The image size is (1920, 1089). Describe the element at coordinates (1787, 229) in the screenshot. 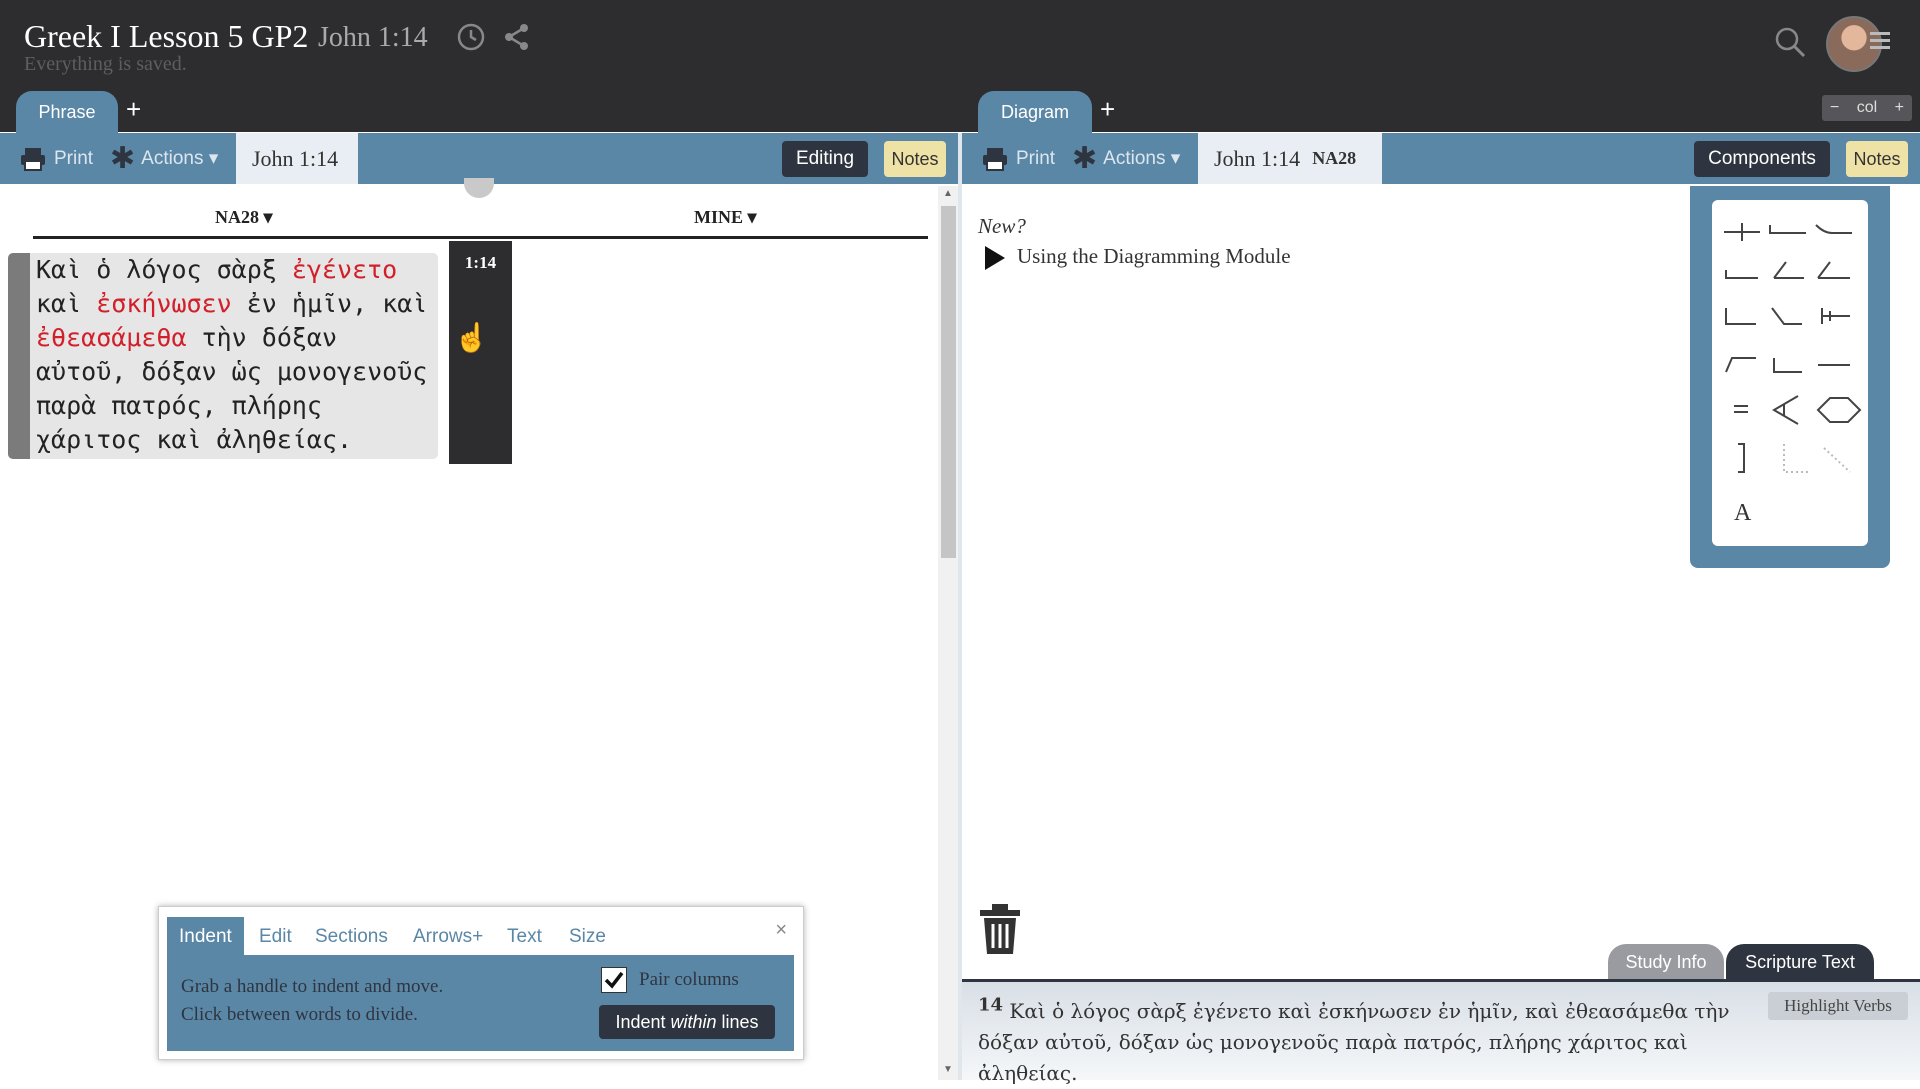

I see `modifier-line-component-icon` at that location.